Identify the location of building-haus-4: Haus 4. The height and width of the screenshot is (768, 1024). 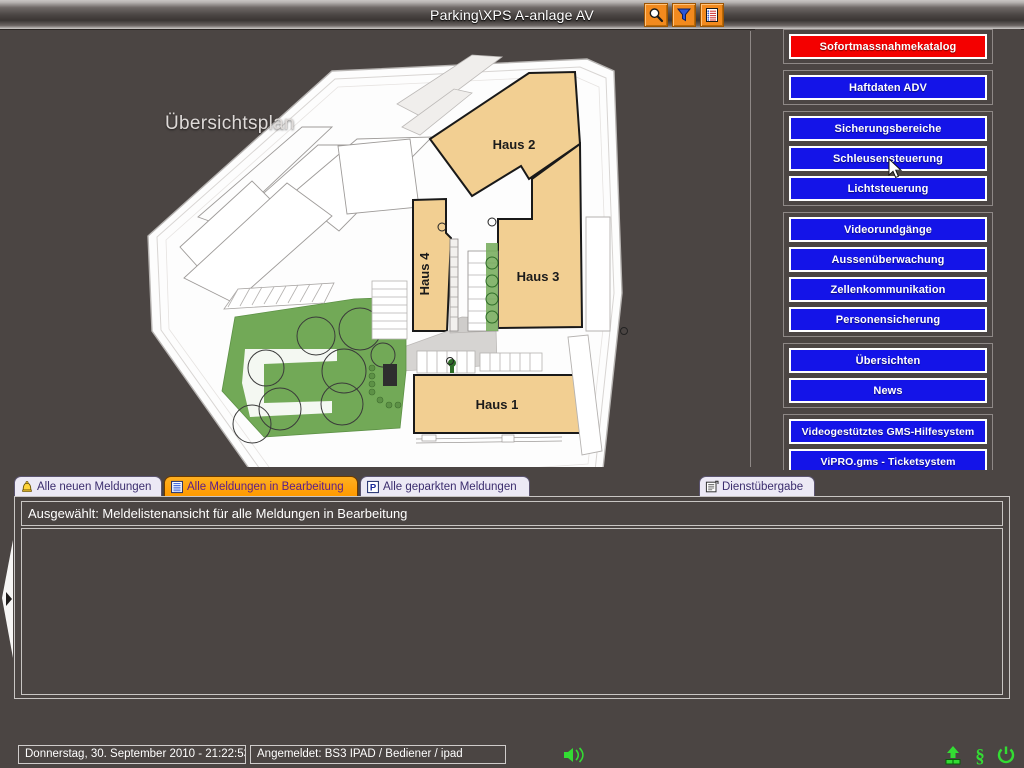
(432, 264).